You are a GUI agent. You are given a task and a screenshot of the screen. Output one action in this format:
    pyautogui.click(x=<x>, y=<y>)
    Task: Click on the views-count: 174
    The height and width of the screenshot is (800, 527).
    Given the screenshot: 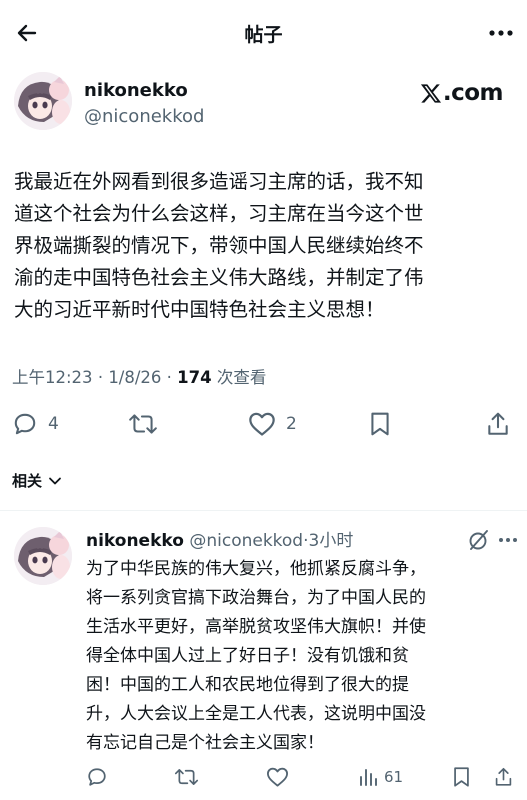 What is the action you would take?
    pyautogui.click(x=194, y=377)
    